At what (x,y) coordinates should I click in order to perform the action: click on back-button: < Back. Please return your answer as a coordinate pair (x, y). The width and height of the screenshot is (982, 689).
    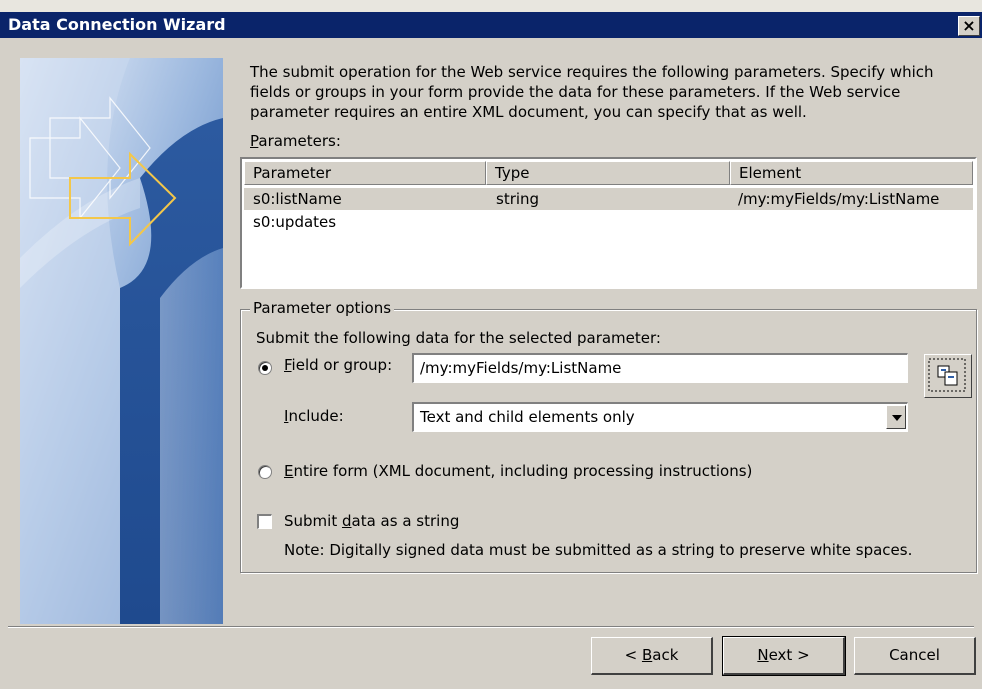
    Looking at the image, I should click on (652, 656).